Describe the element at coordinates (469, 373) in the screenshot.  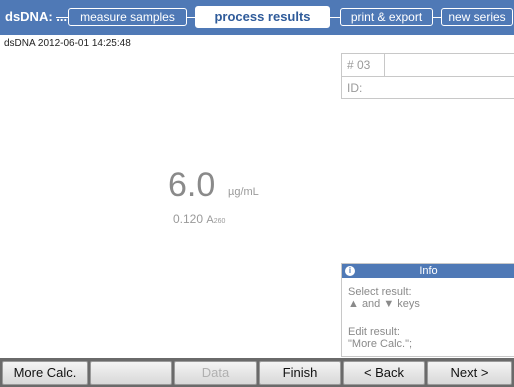
I see `next-button: Next >` at that location.